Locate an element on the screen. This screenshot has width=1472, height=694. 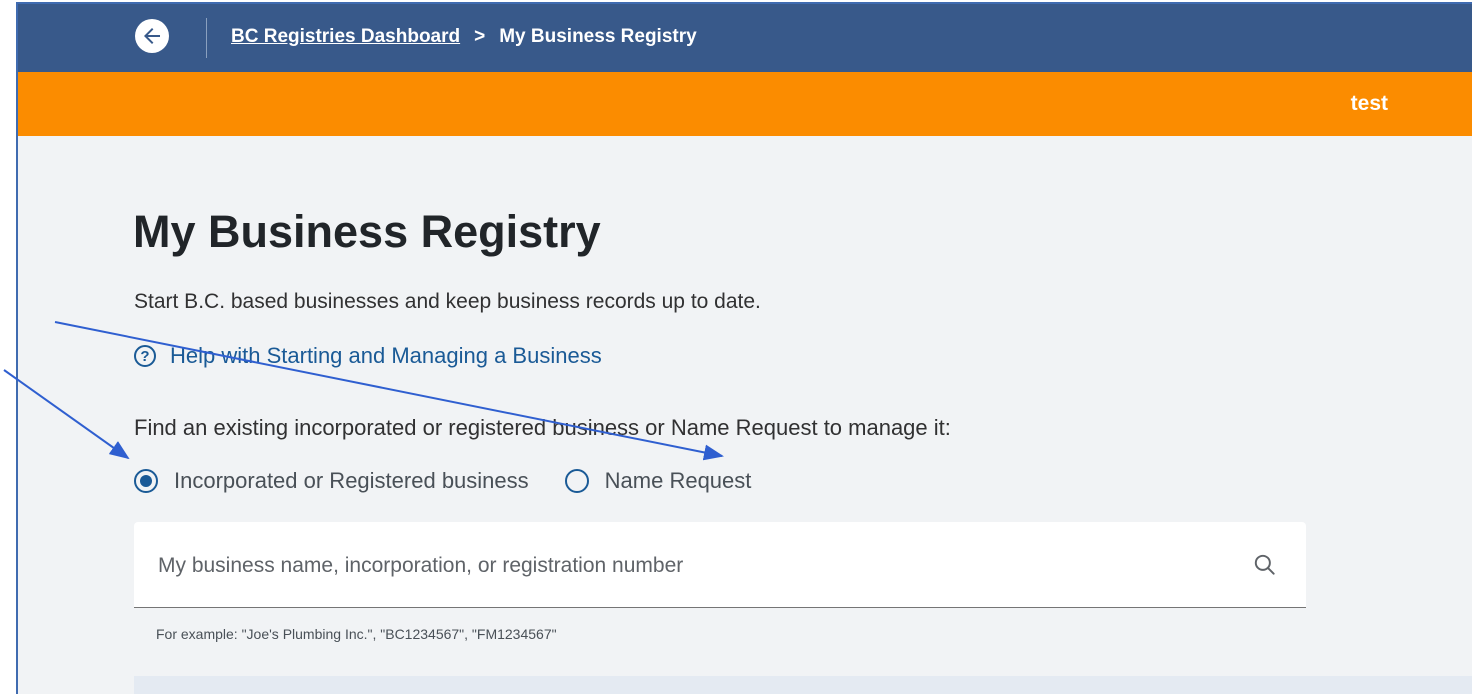
search-input is located at coordinates (698, 566).